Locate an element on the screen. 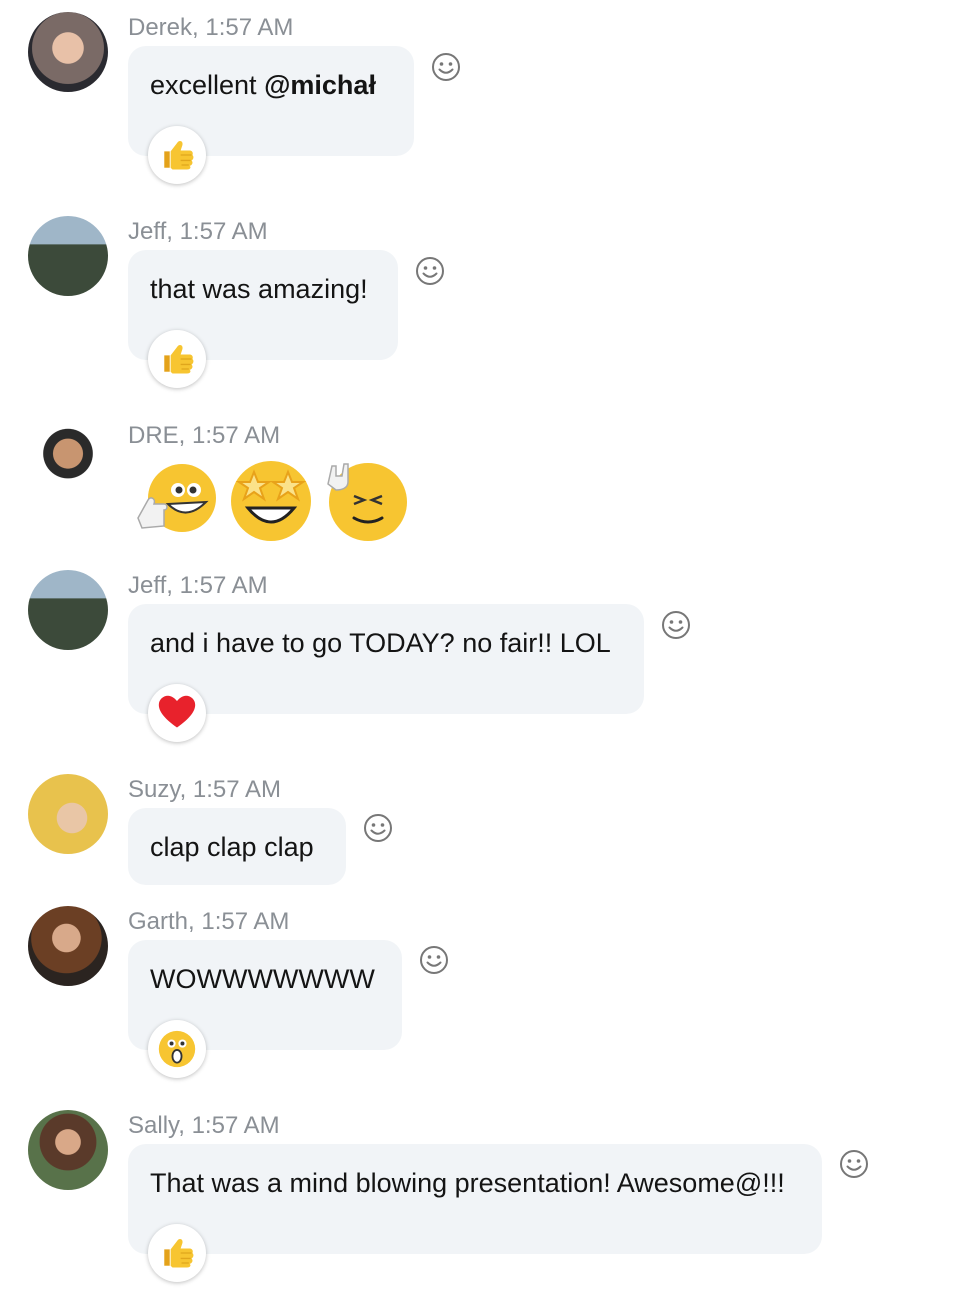 This screenshot has height=1290, width=956. message-meta: Garth, 1:57 AM is located at coordinates (209, 921).